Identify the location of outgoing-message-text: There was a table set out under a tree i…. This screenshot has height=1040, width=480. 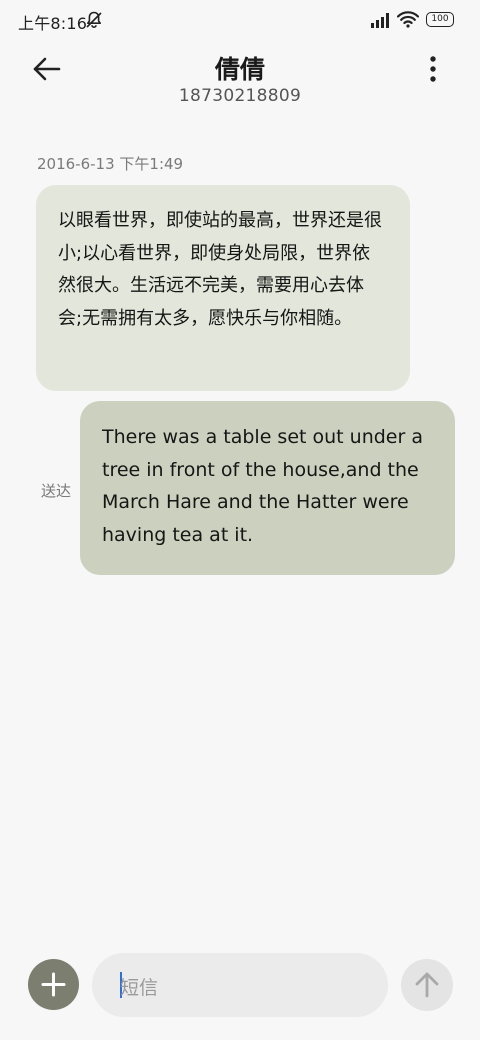
(262, 486).